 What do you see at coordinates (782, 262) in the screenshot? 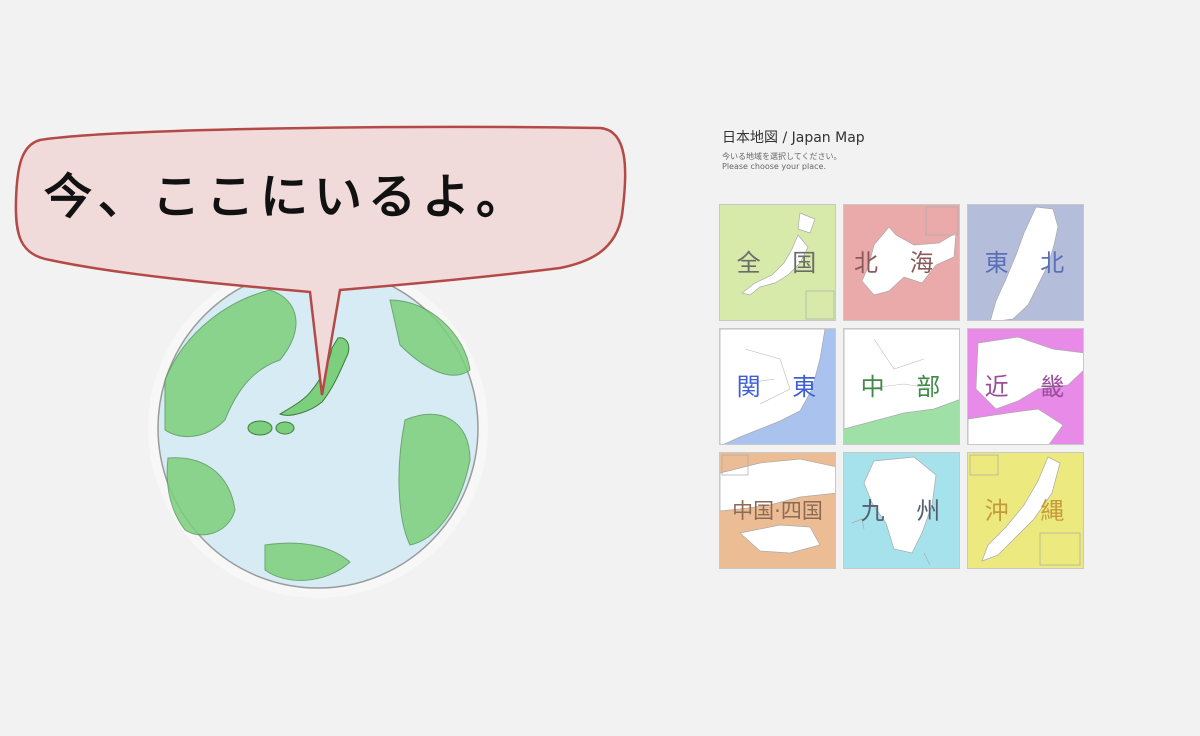
I see `region-label: 全 国` at bounding box center [782, 262].